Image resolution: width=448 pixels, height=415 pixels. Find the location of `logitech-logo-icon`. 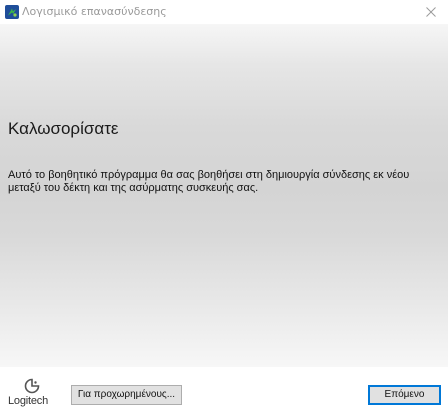

logitech-logo-icon is located at coordinates (32, 386).